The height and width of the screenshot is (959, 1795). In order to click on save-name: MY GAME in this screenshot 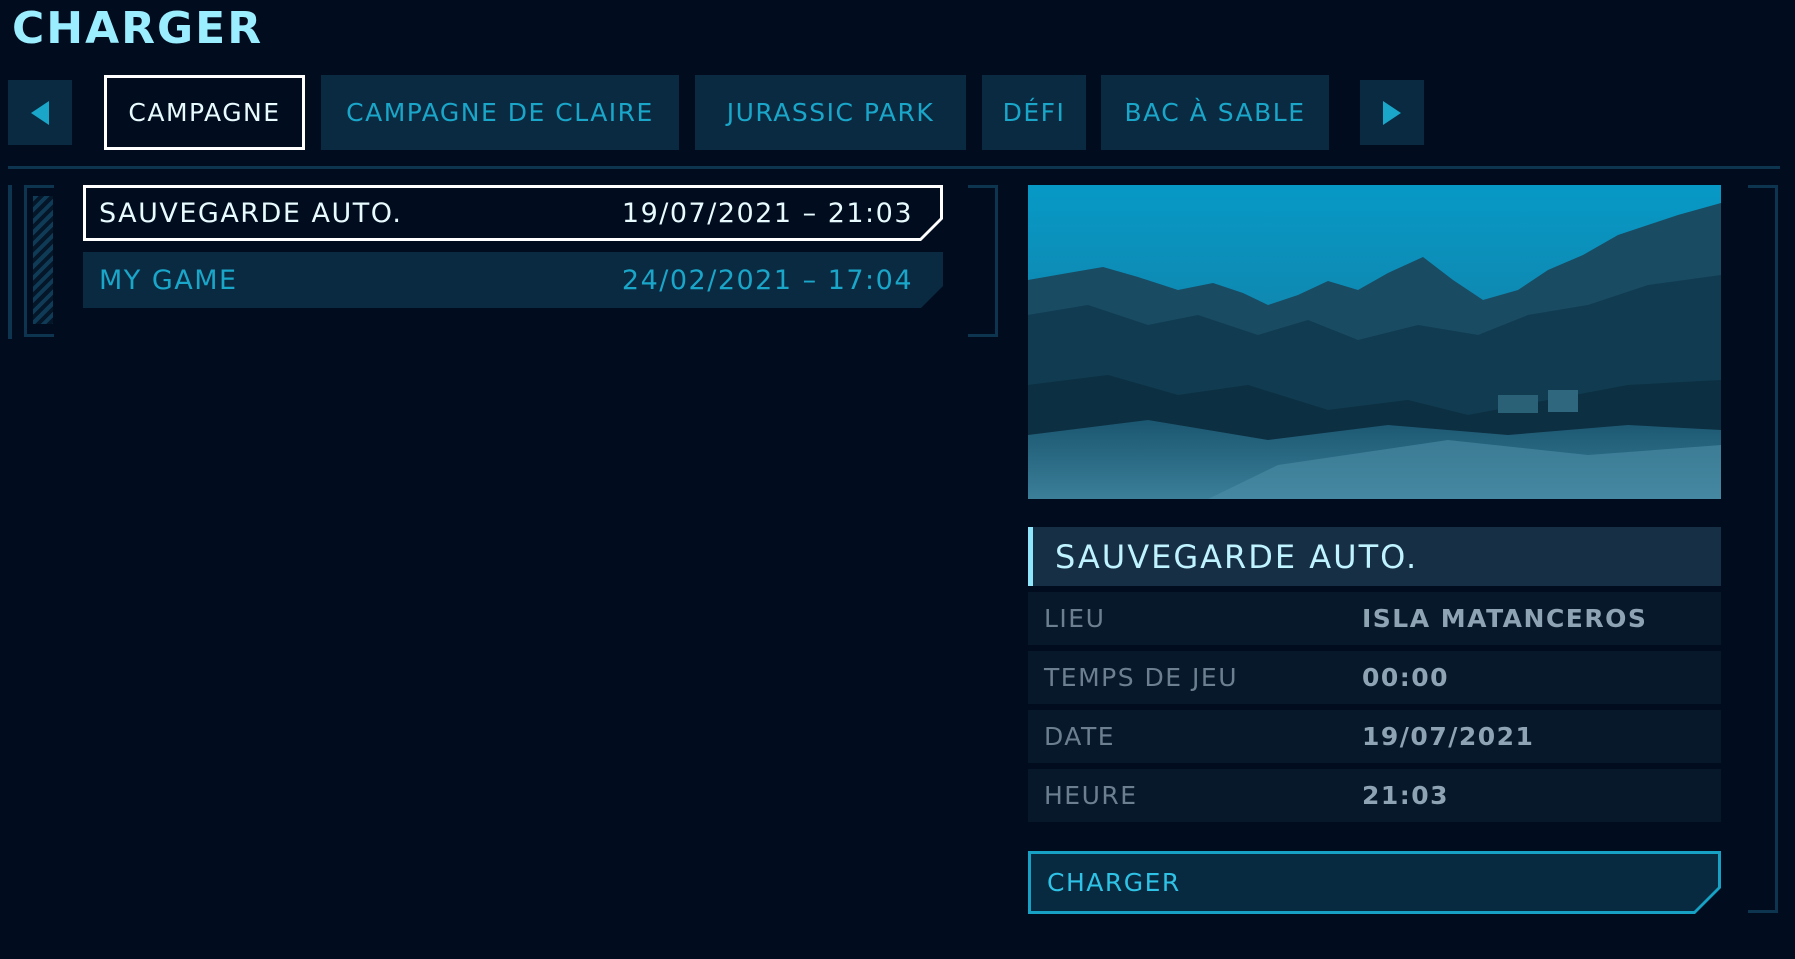, I will do `click(168, 280)`.